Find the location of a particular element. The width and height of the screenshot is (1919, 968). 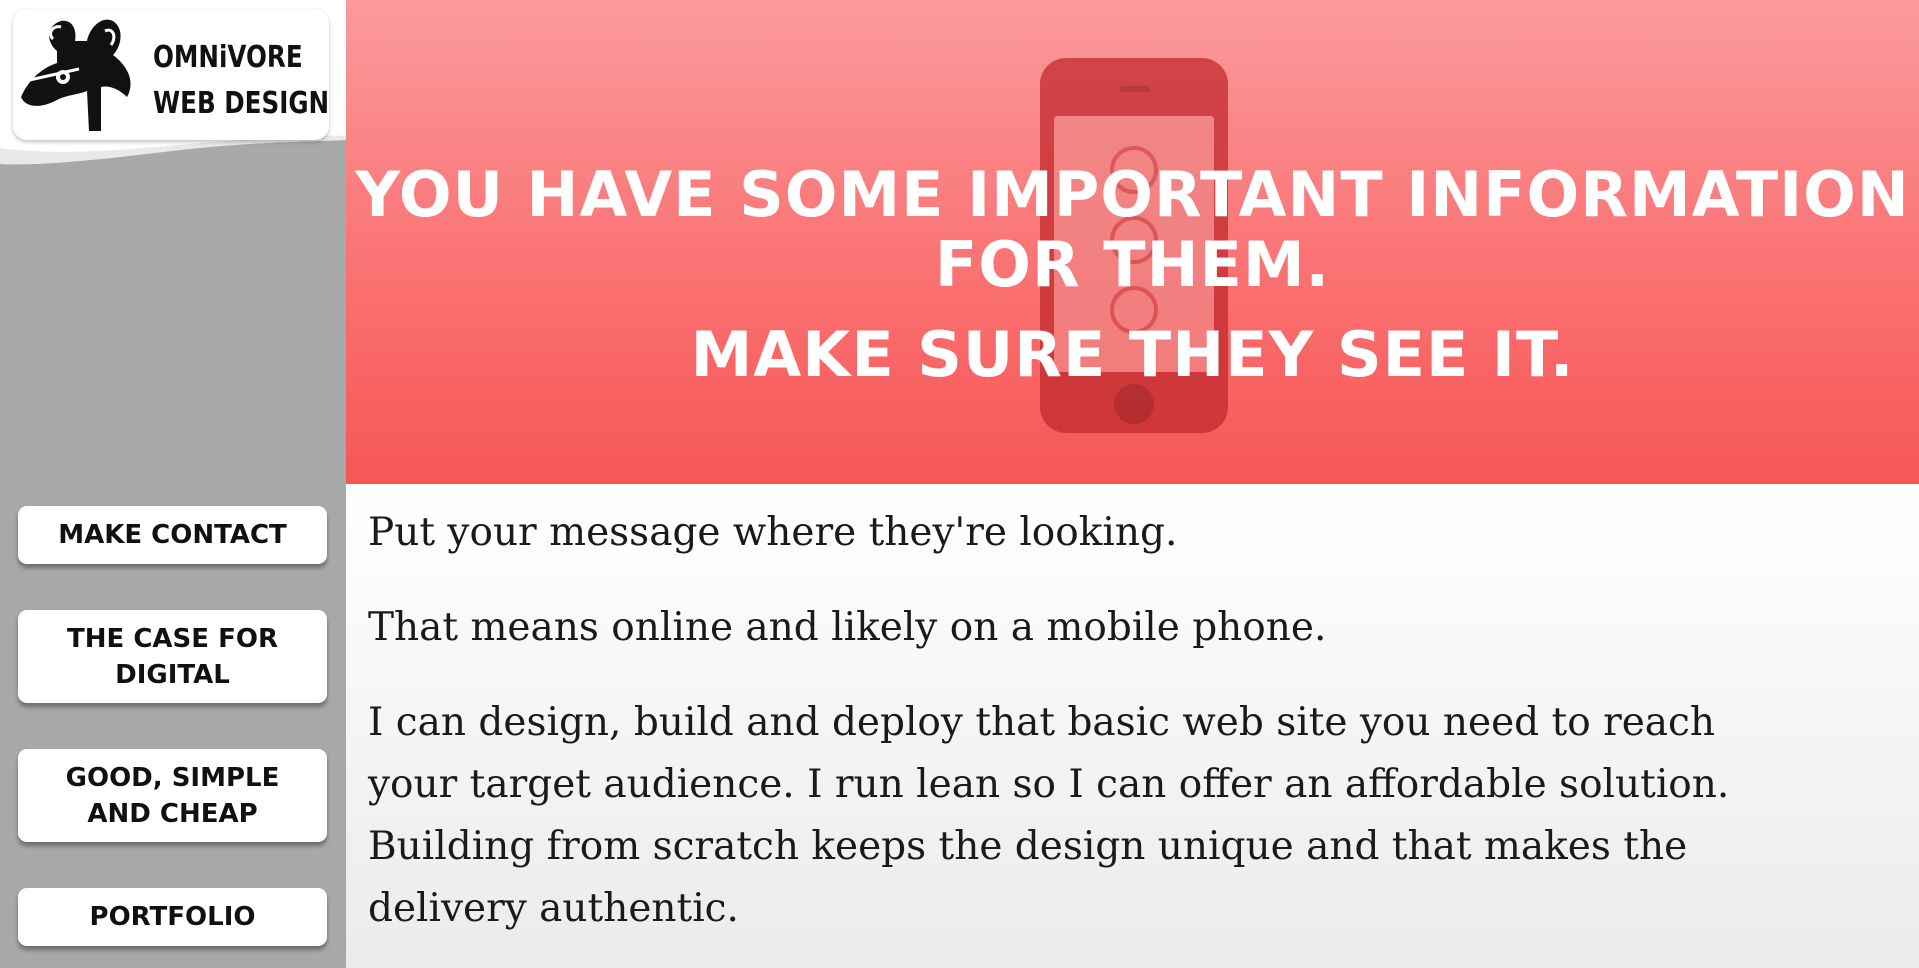

logo-line-1: OMNiVORE is located at coordinates (228, 57).